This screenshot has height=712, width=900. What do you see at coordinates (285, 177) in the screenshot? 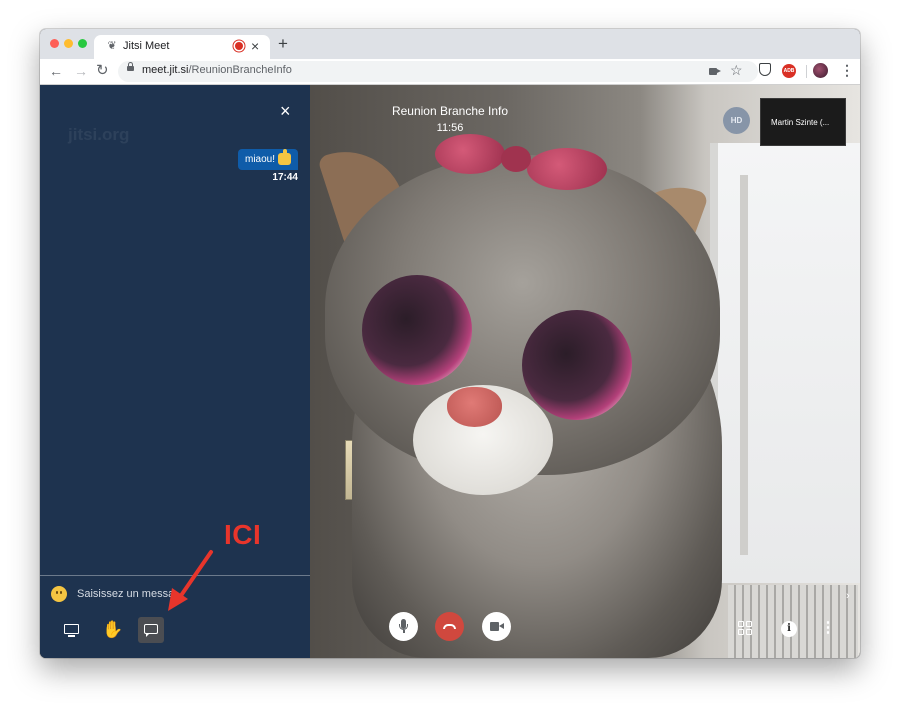
I see `chat-message-time: 17:44` at bounding box center [285, 177].